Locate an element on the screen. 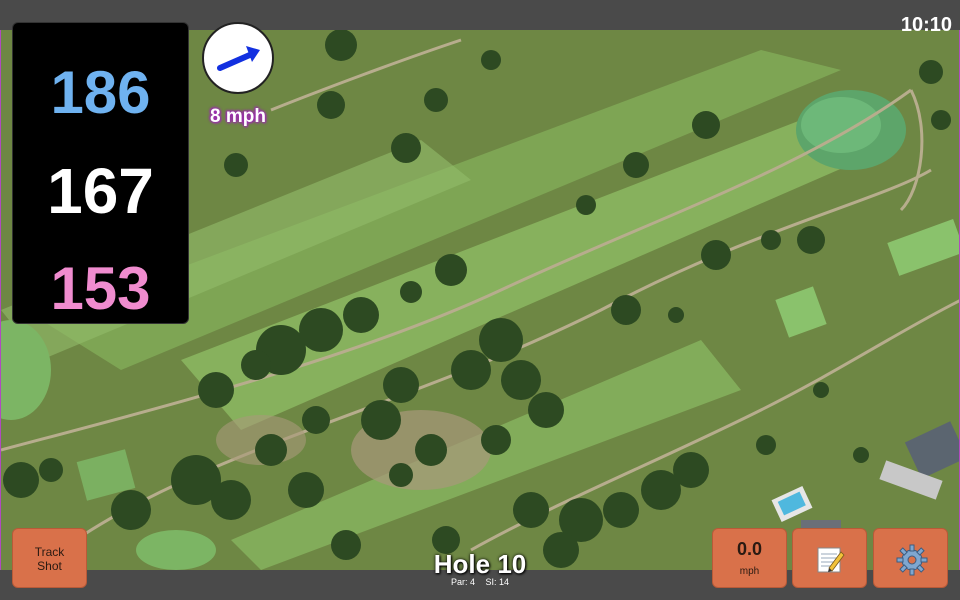 The height and width of the screenshot is (600, 960). wind-arrow-icon is located at coordinates (238, 58).